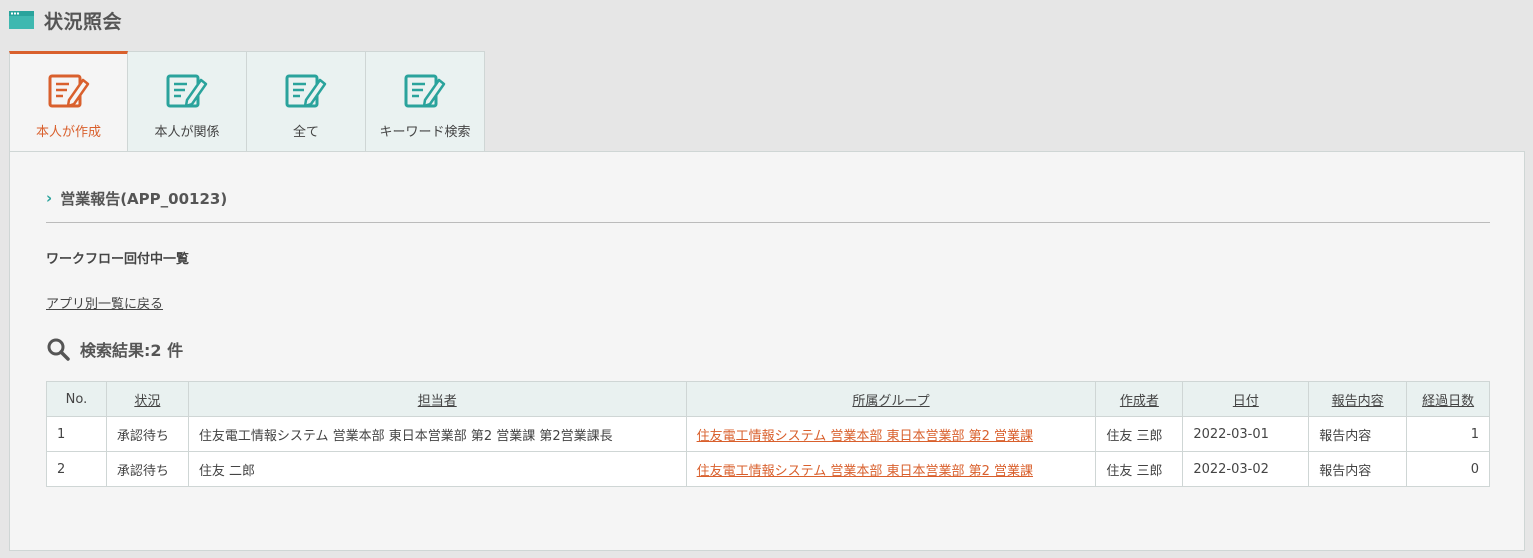 The width and height of the screenshot is (1533, 558). Describe the element at coordinates (437, 399) in the screenshot. I see `column-header-assignee: 担当者` at that location.